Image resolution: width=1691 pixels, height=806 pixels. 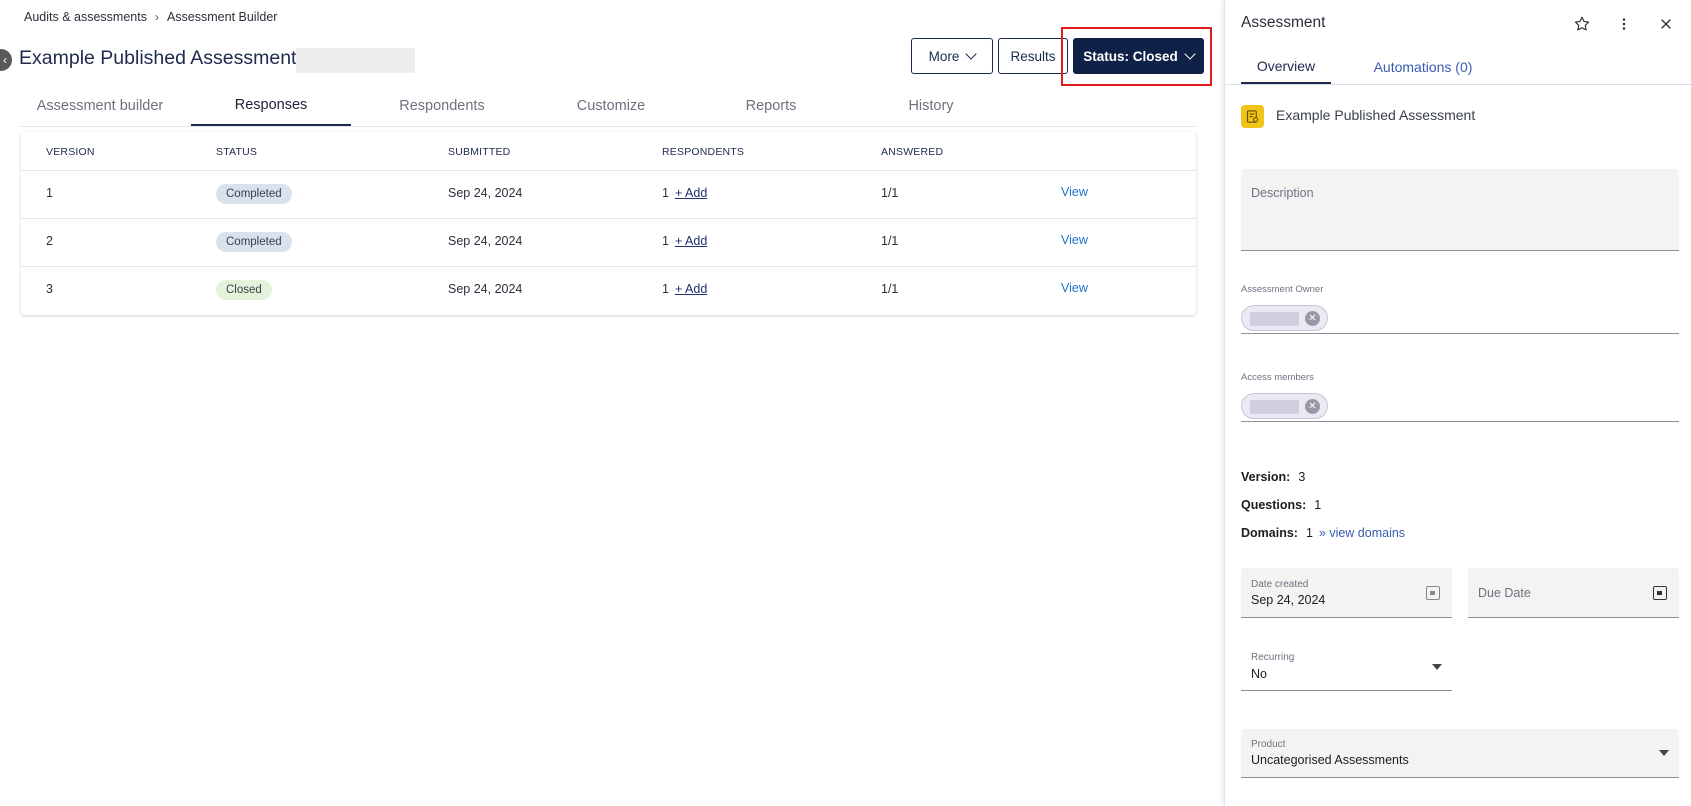 What do you see at coordinates (1666, 24) in the screenshot?
I see `close-icon` at bounding box center [1666, 24].